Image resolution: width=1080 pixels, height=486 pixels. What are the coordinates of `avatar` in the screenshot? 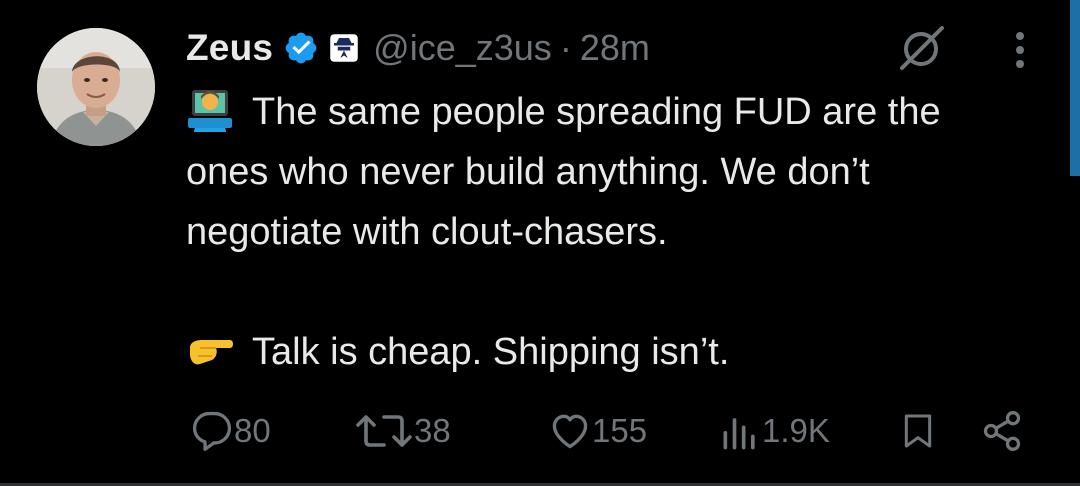 It's located at (96, 87).